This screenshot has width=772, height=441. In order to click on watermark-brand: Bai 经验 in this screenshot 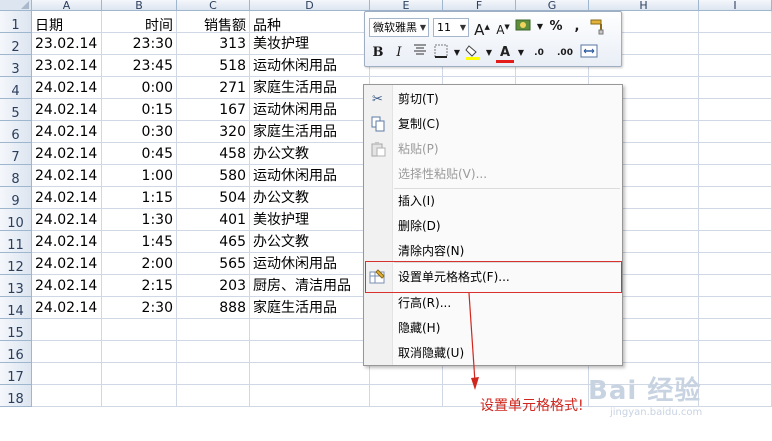, I will do `click(645, 391)`.